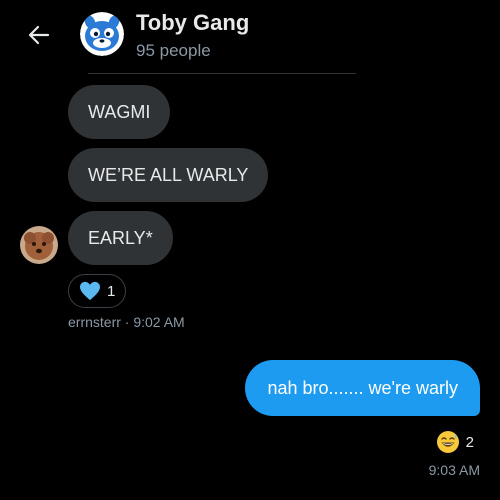 The image size is (500, 500). I want to click on incoming-message-bubble: WAGMI, so click(119, 112).